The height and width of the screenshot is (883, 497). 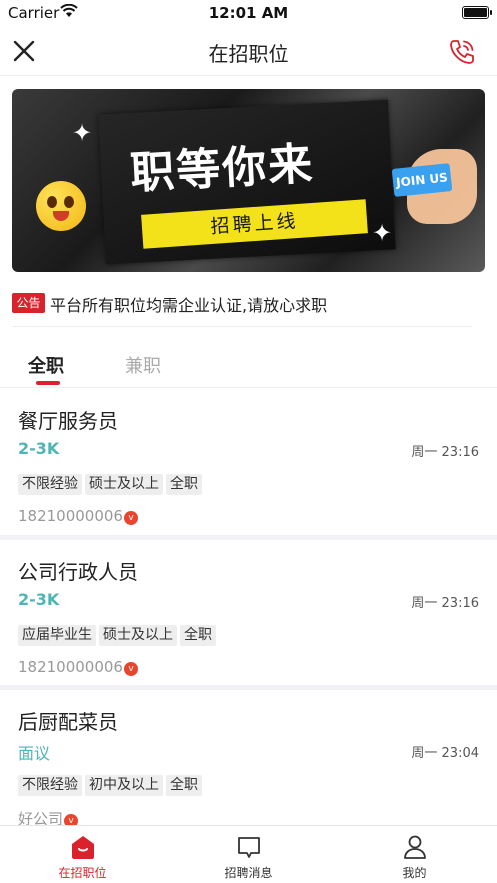 What do you see at coordinates (189, 305) in the screenshot?
I see `notice-text: 平台所有职位均需企业认证,请放心求职` at bounding box center [189, 305].